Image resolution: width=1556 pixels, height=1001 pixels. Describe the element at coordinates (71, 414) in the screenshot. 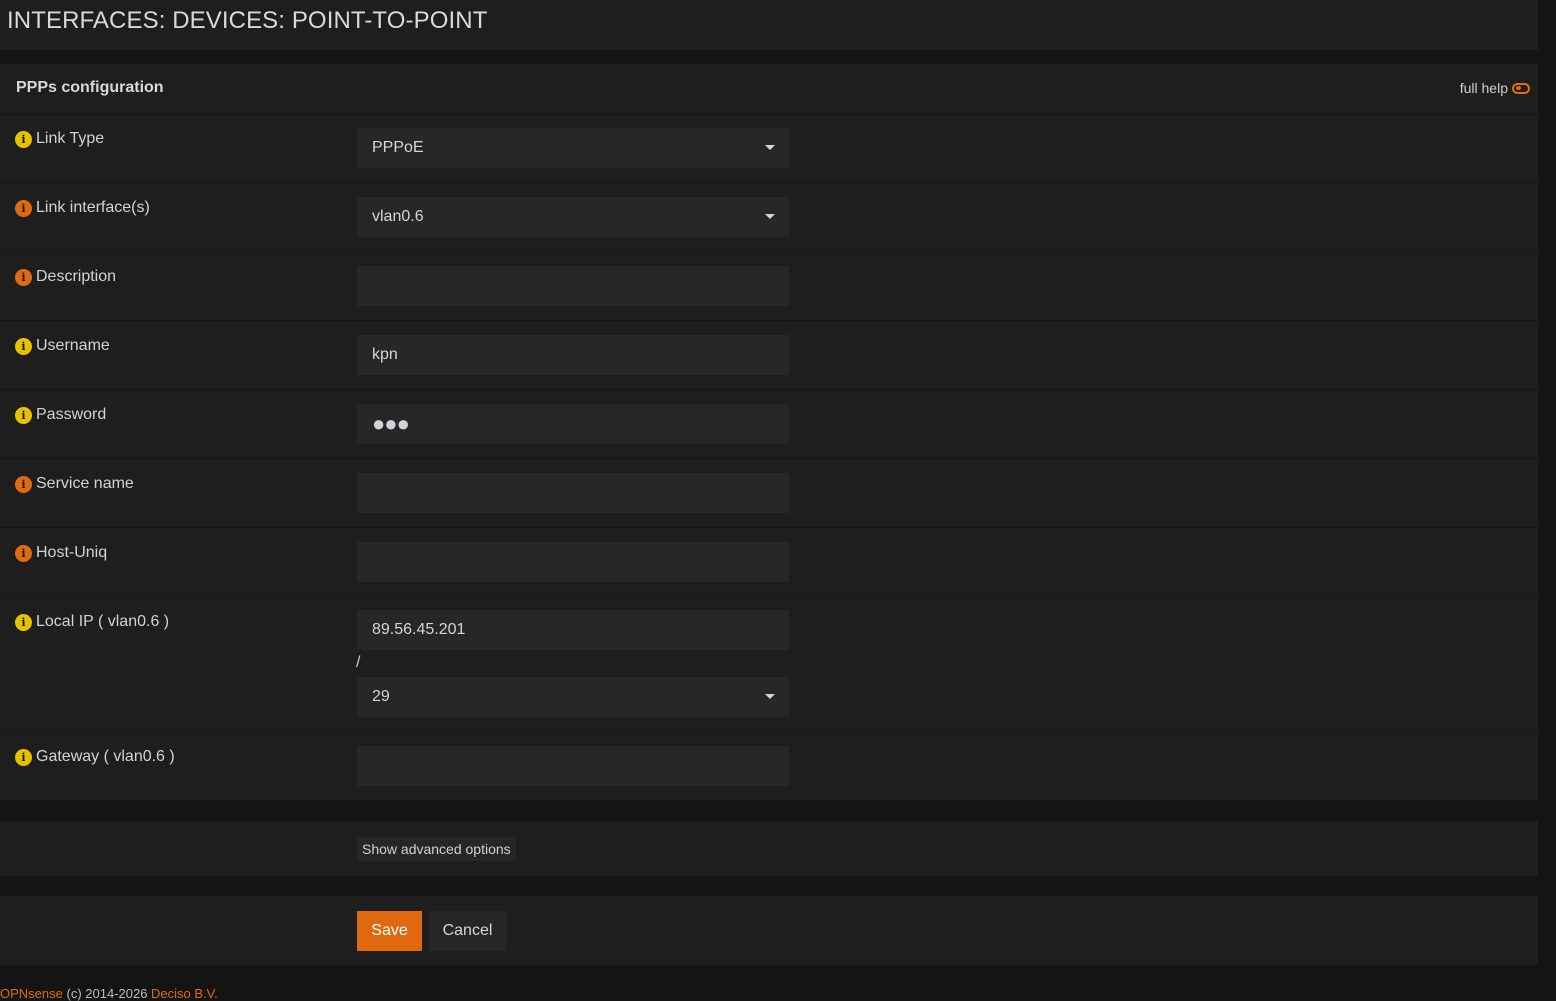

I see `label-password: Password` at that location.